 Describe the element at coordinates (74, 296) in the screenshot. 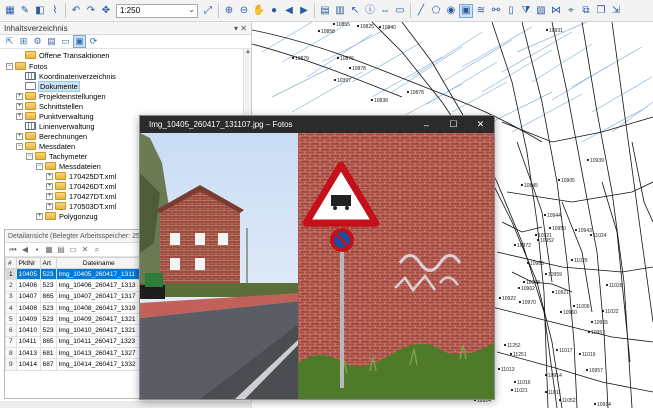

I see `table-row: 3 10407 865 Img_10407_260417_1317` at that location.